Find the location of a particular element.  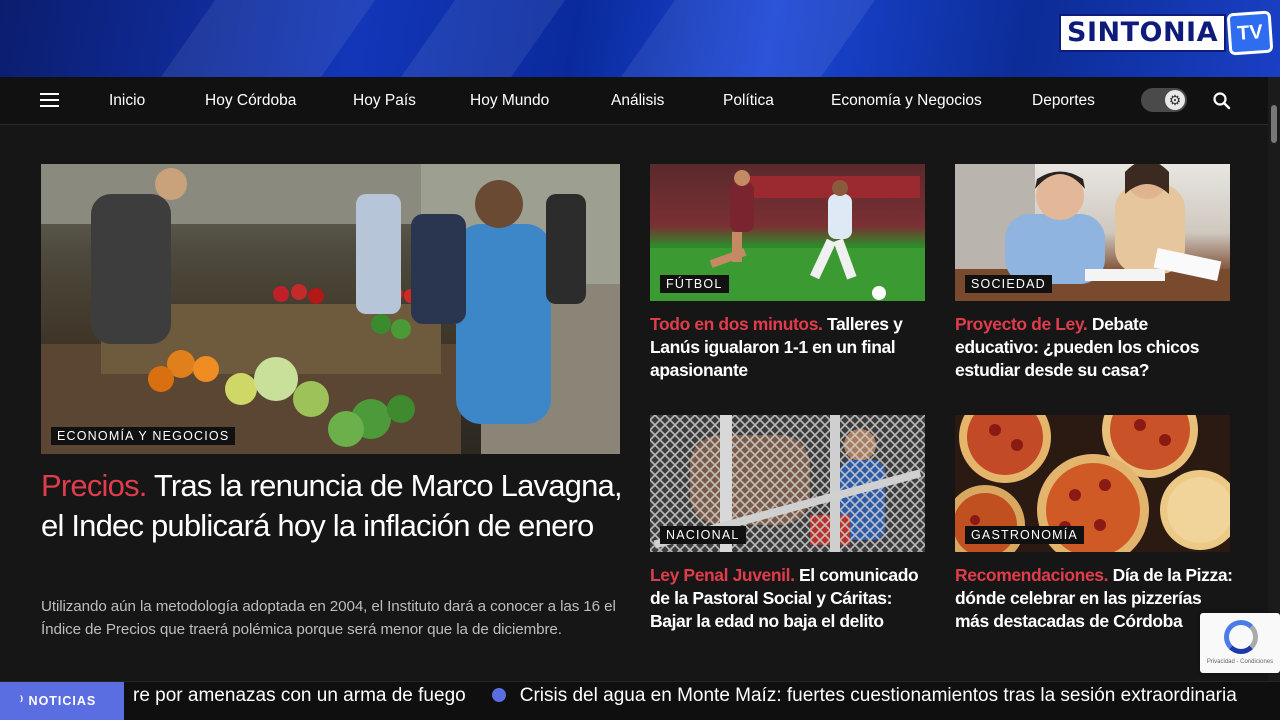

ticker-item: re por amenazas con un arma de fuego is located at coordinates (299, 695).